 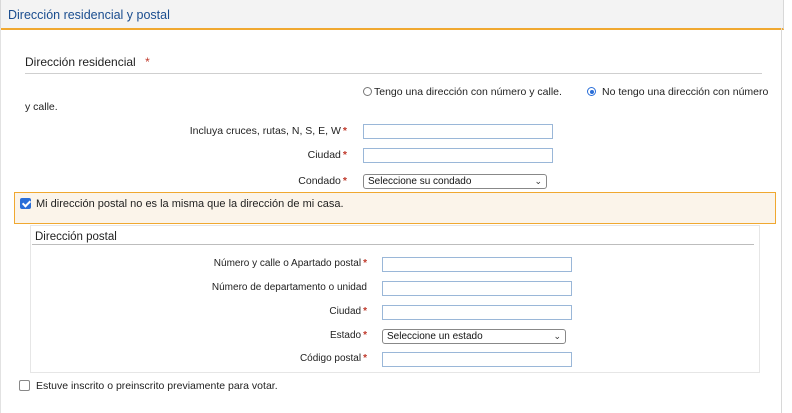 I want to click on postal-zip-input, so click(x=477, y=359).